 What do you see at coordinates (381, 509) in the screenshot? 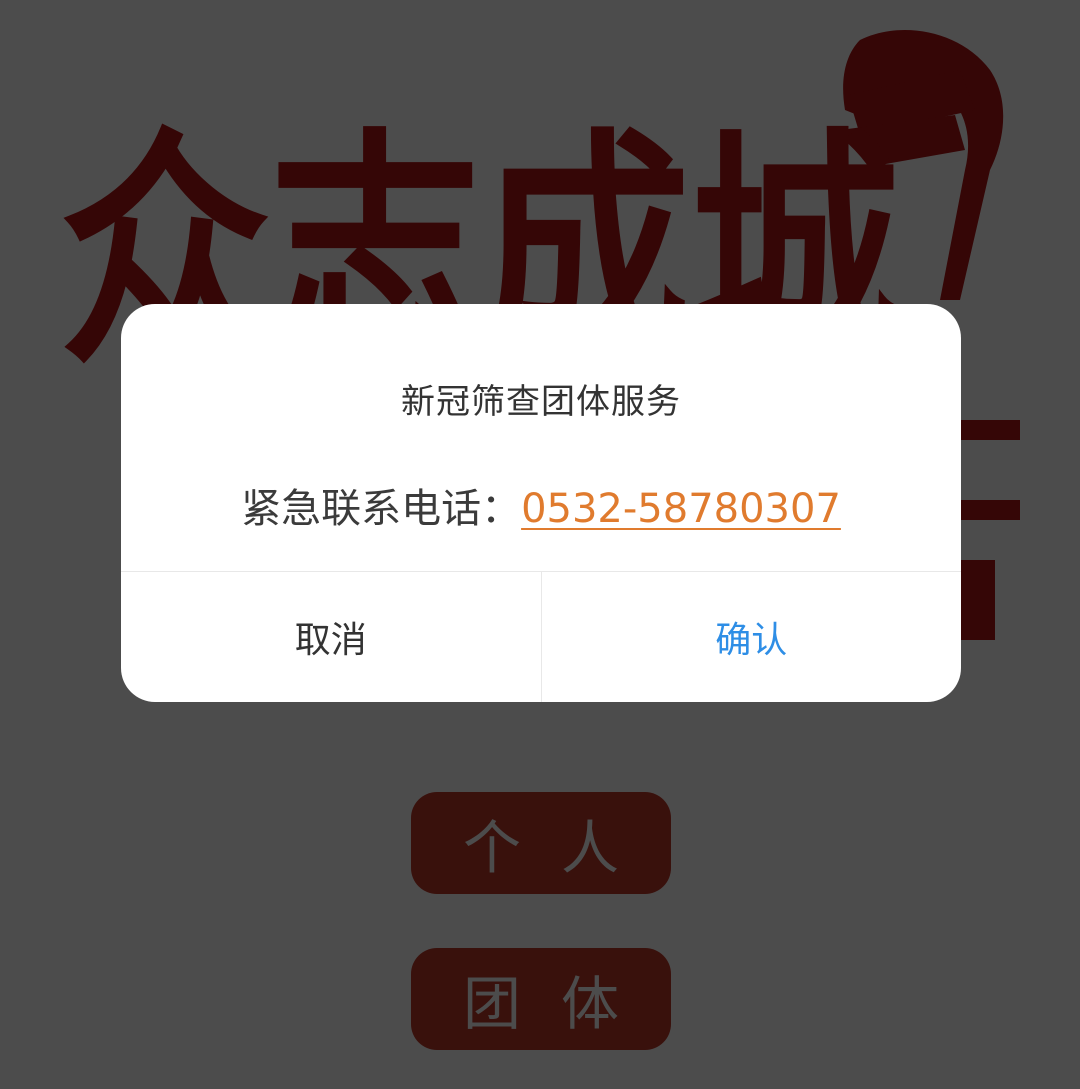
I see `contact-label: 紧急联系电话：` at bounding box center [381, 509].